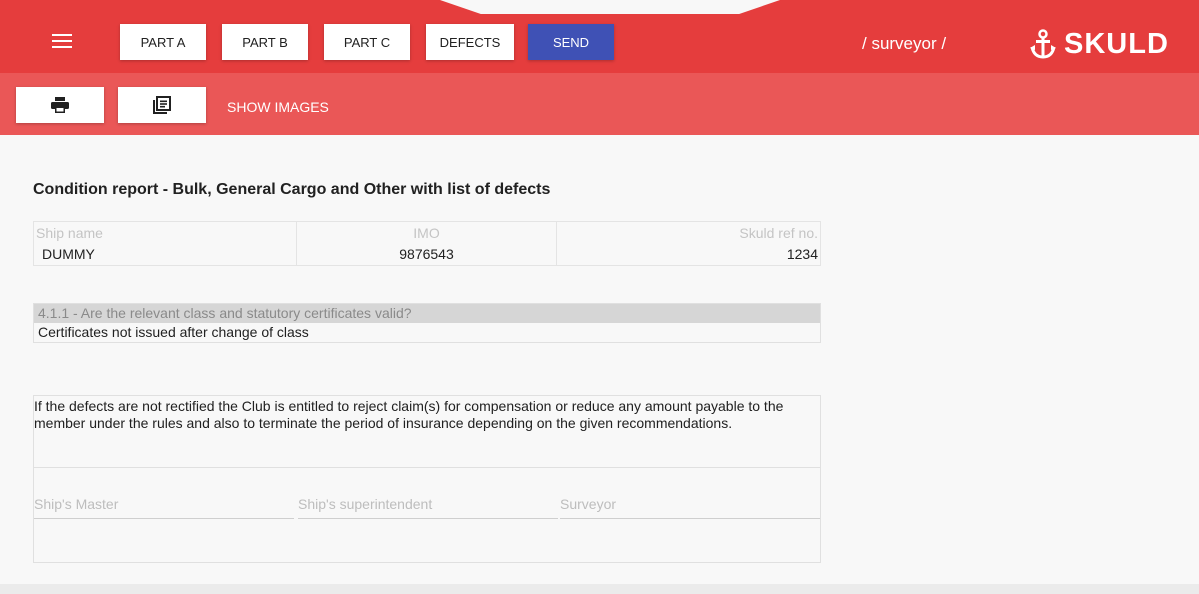 Image resolution: width=1199 pixels, height=594 pixels. Describe the element at coordinates (599, 104) in the screenshot. I see `toolbar: SHOW IMAGES` at that location.